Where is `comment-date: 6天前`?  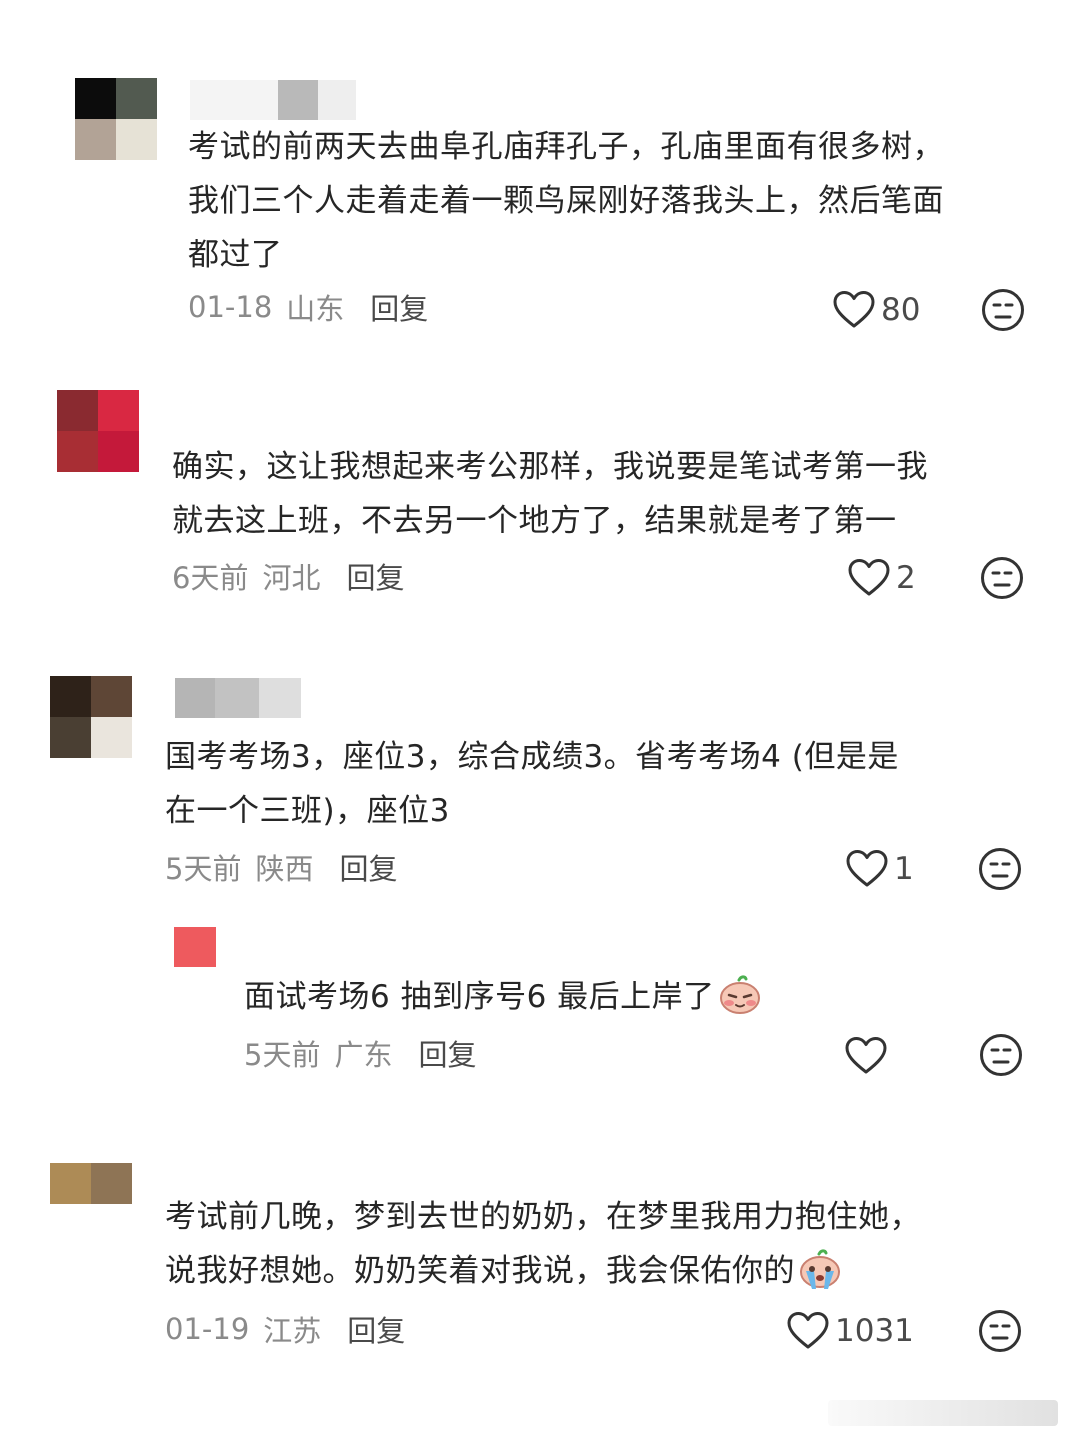 comment-date: 6天前 is located at coordinates (210, 578).